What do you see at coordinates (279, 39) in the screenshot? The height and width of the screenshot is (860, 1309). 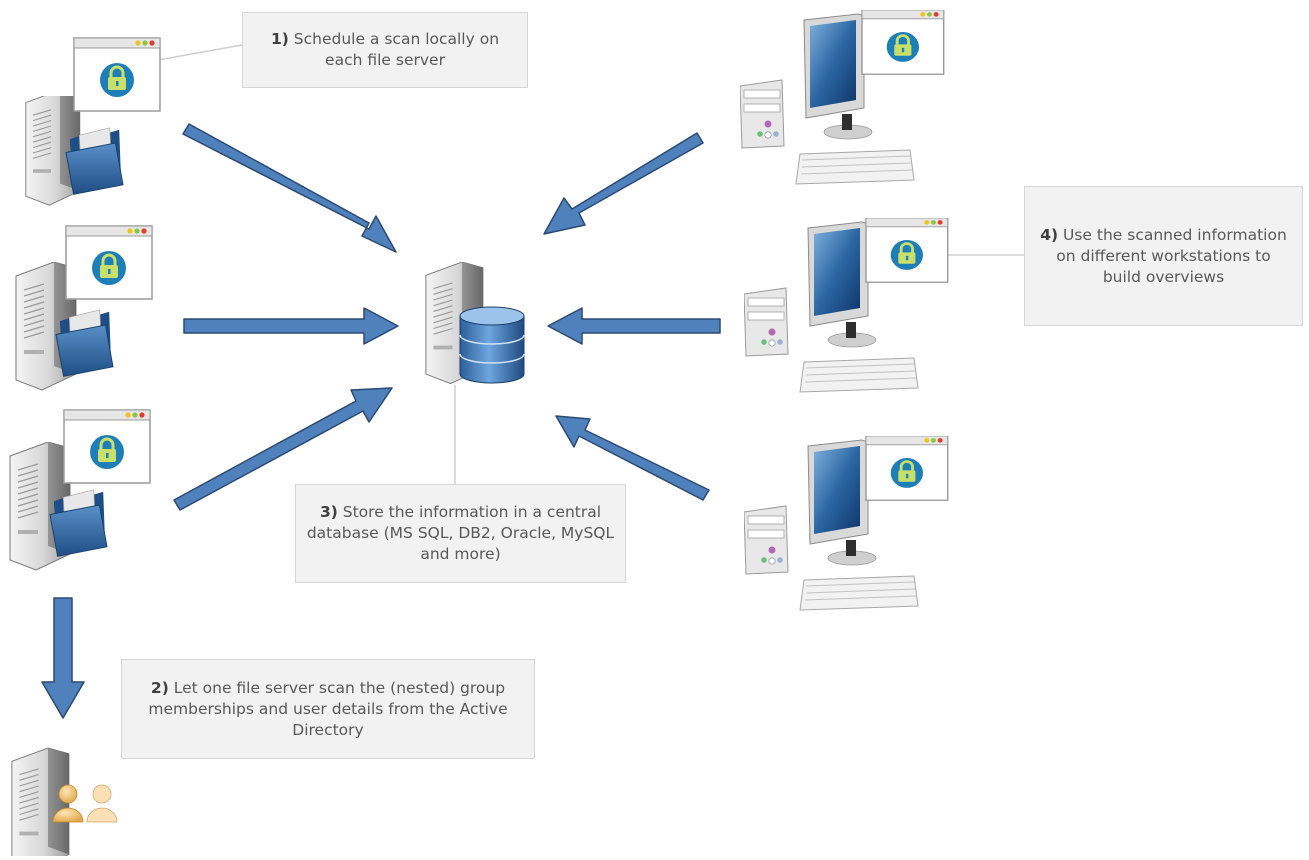 I see `callout-1-number: 1)` at bounding box center [279, 39].